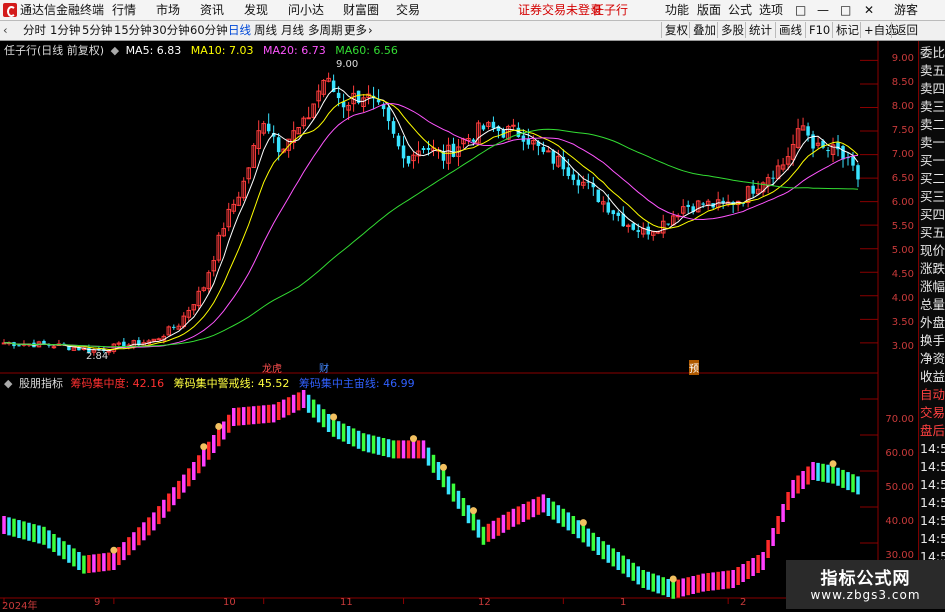  What do you see at coordinates (845, 10) in the screenshot?
I see `window-maximize-icon: □` at bounding box center [845, 10].